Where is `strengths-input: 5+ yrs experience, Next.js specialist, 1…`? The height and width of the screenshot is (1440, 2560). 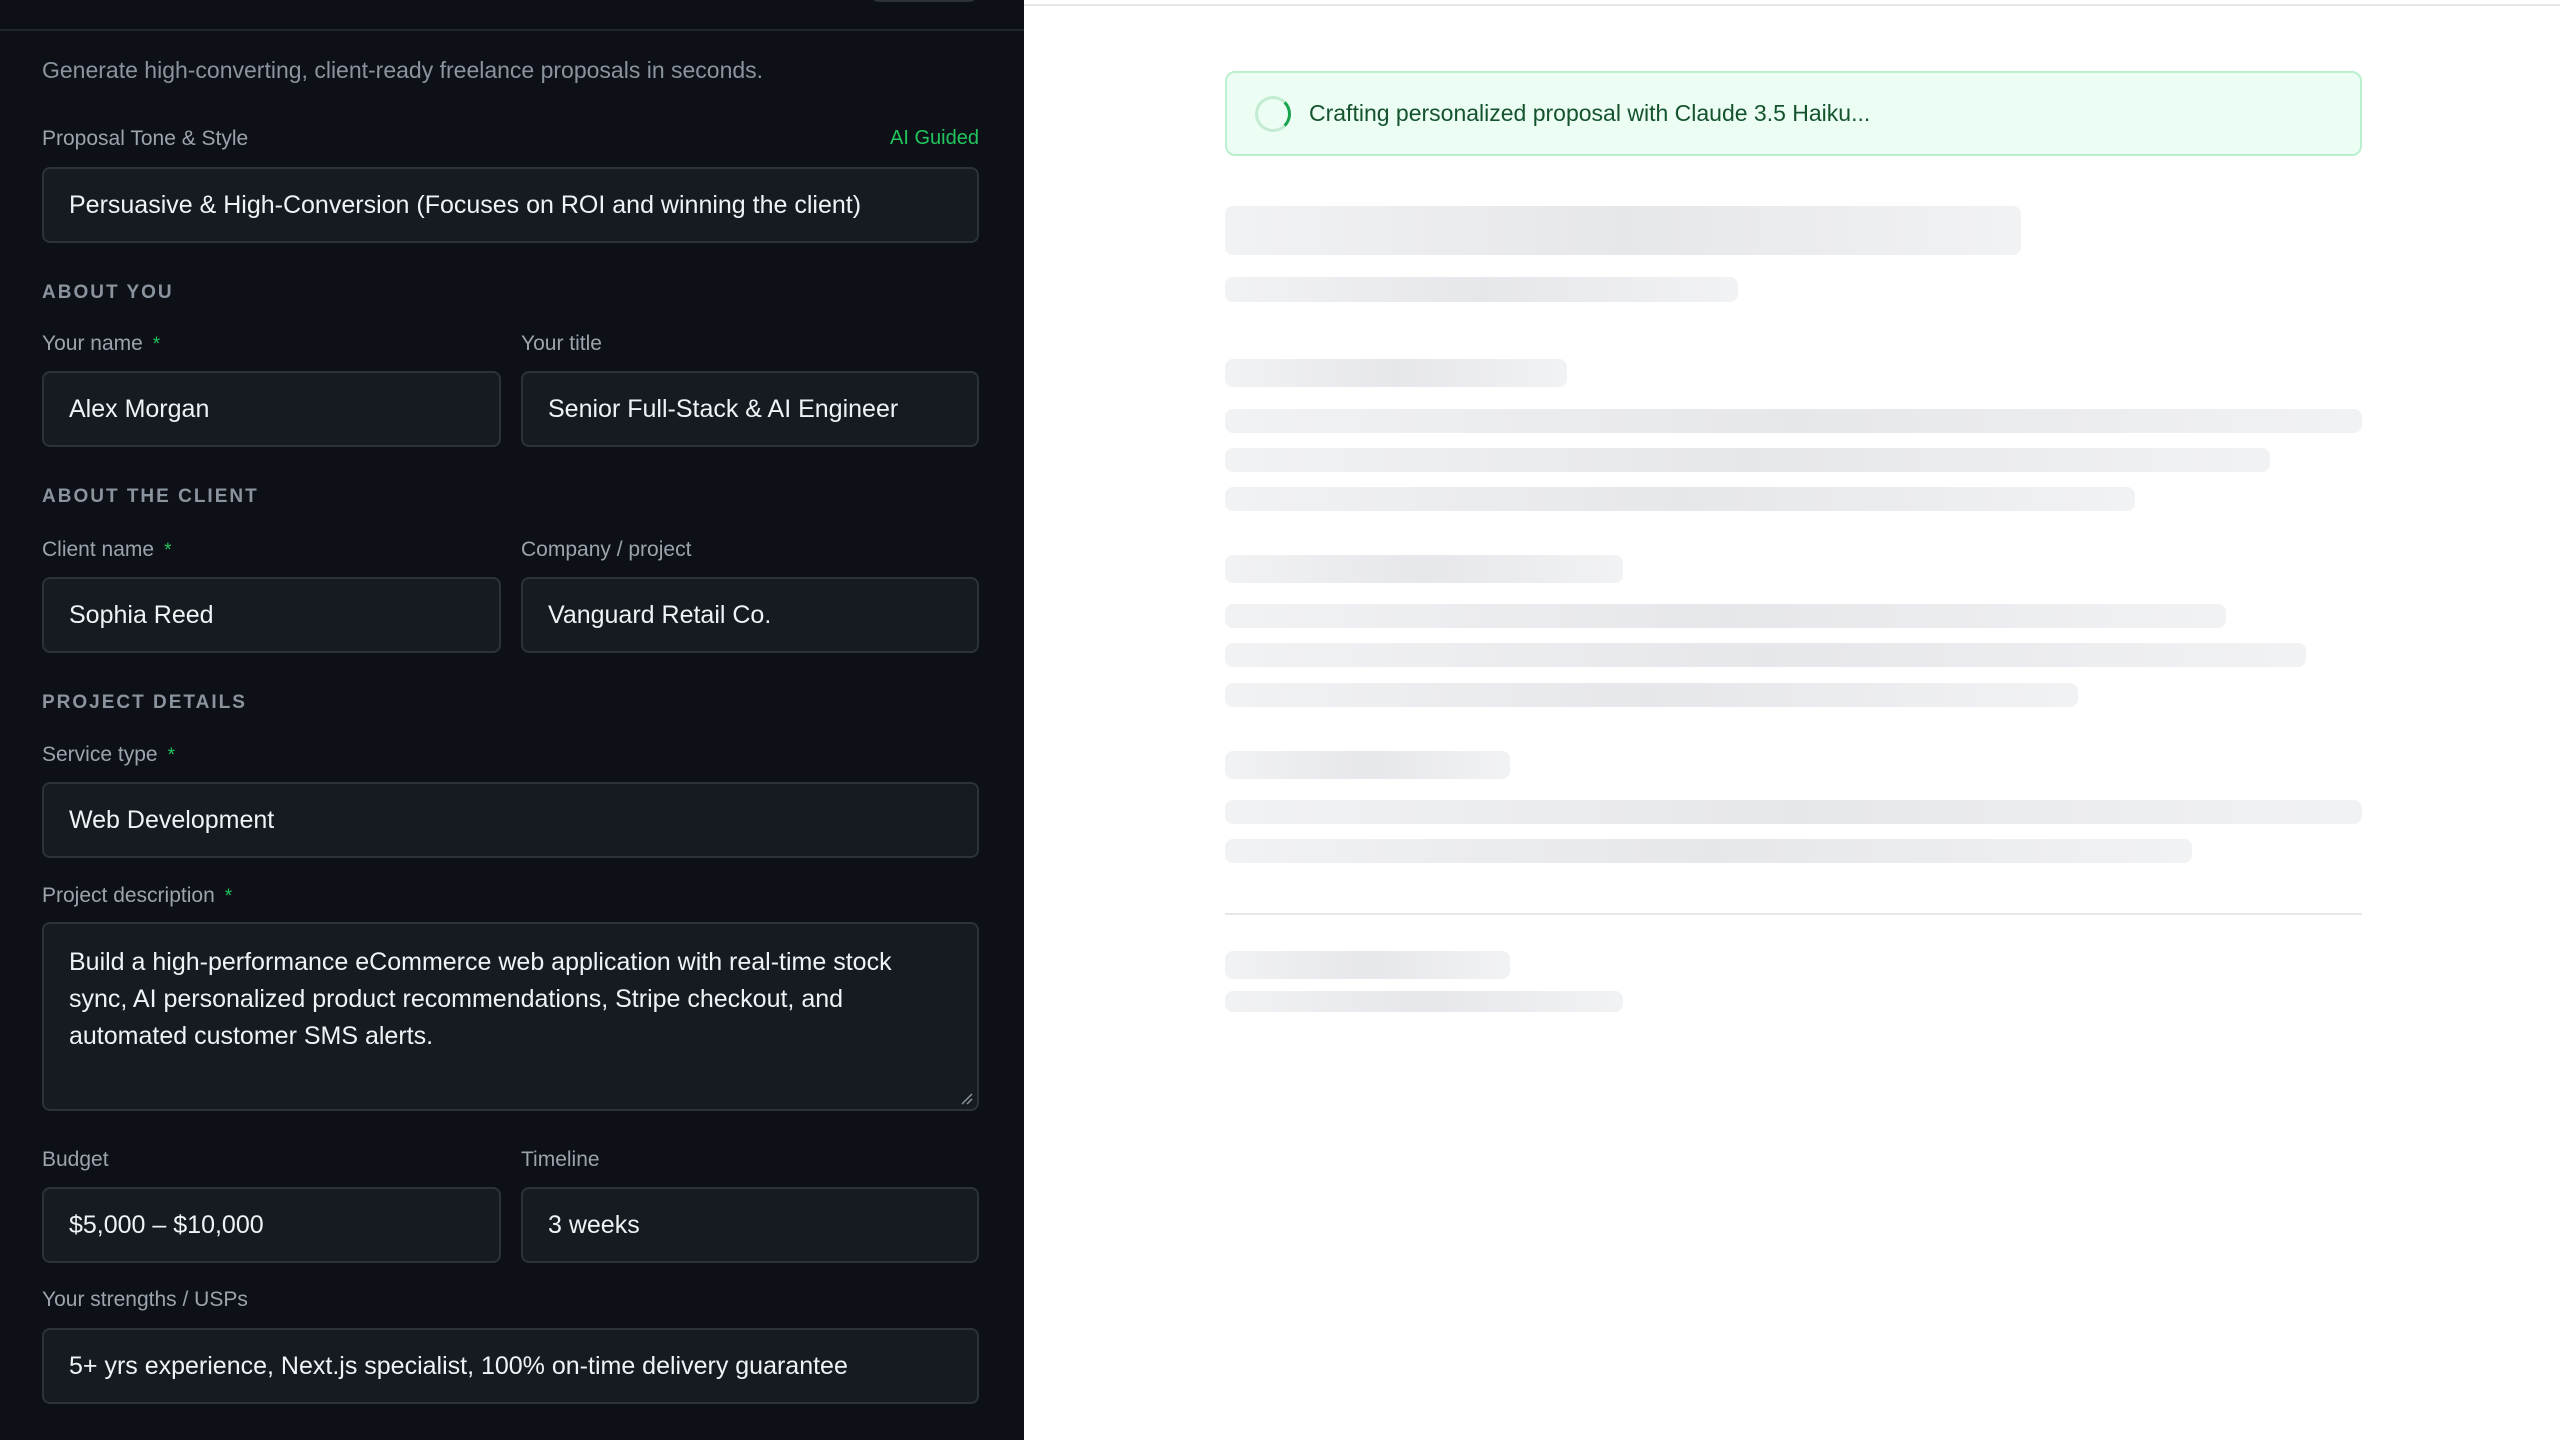 strengths-input: 5+ yrs experience, Next.js specialist, 1… is located at coordinates (510, 1366).